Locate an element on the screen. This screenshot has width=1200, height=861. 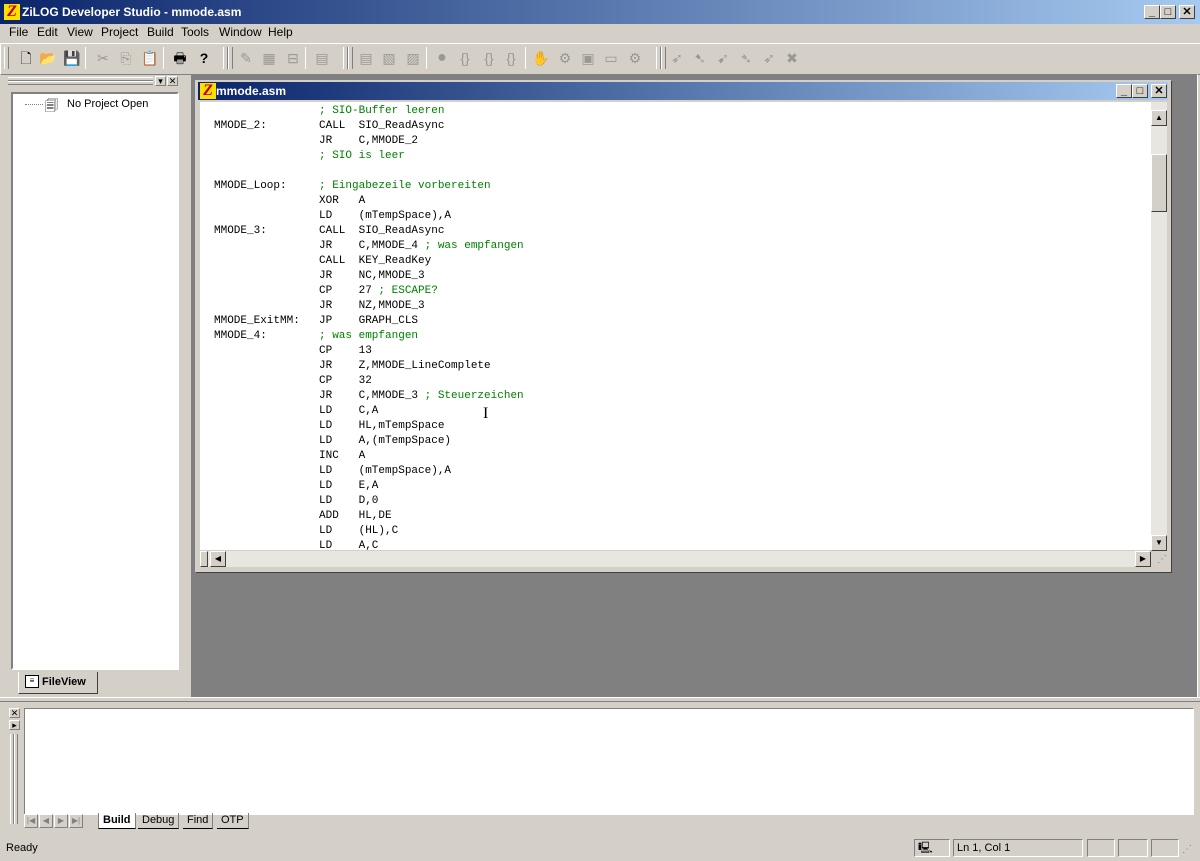
reset-icon: {} is located at coordinates (489, 58).